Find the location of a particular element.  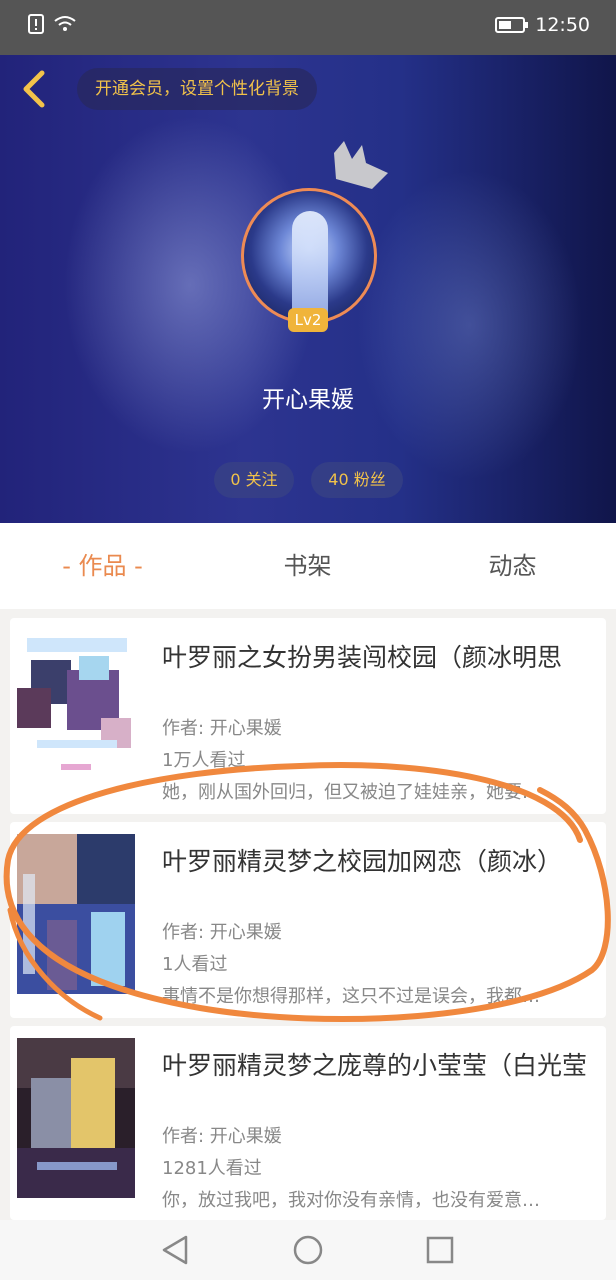

status-time: 12:50 is located at coordinates (562, 25).